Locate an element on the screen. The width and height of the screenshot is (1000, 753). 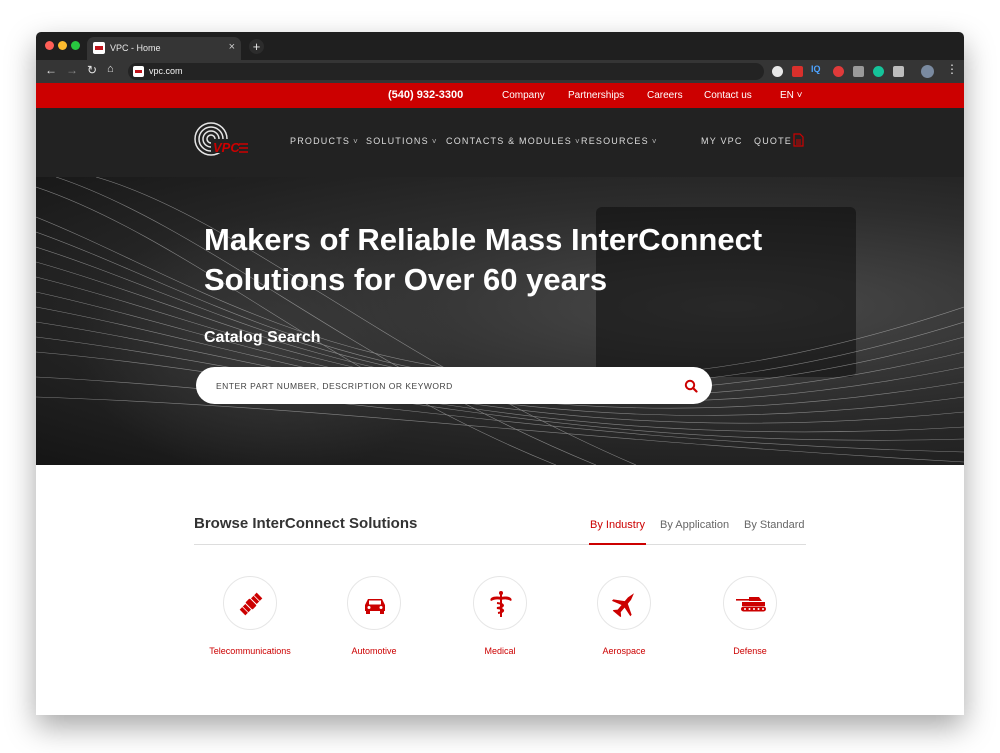
language-selector: EN ˅ is located at coordinates (791, 95).